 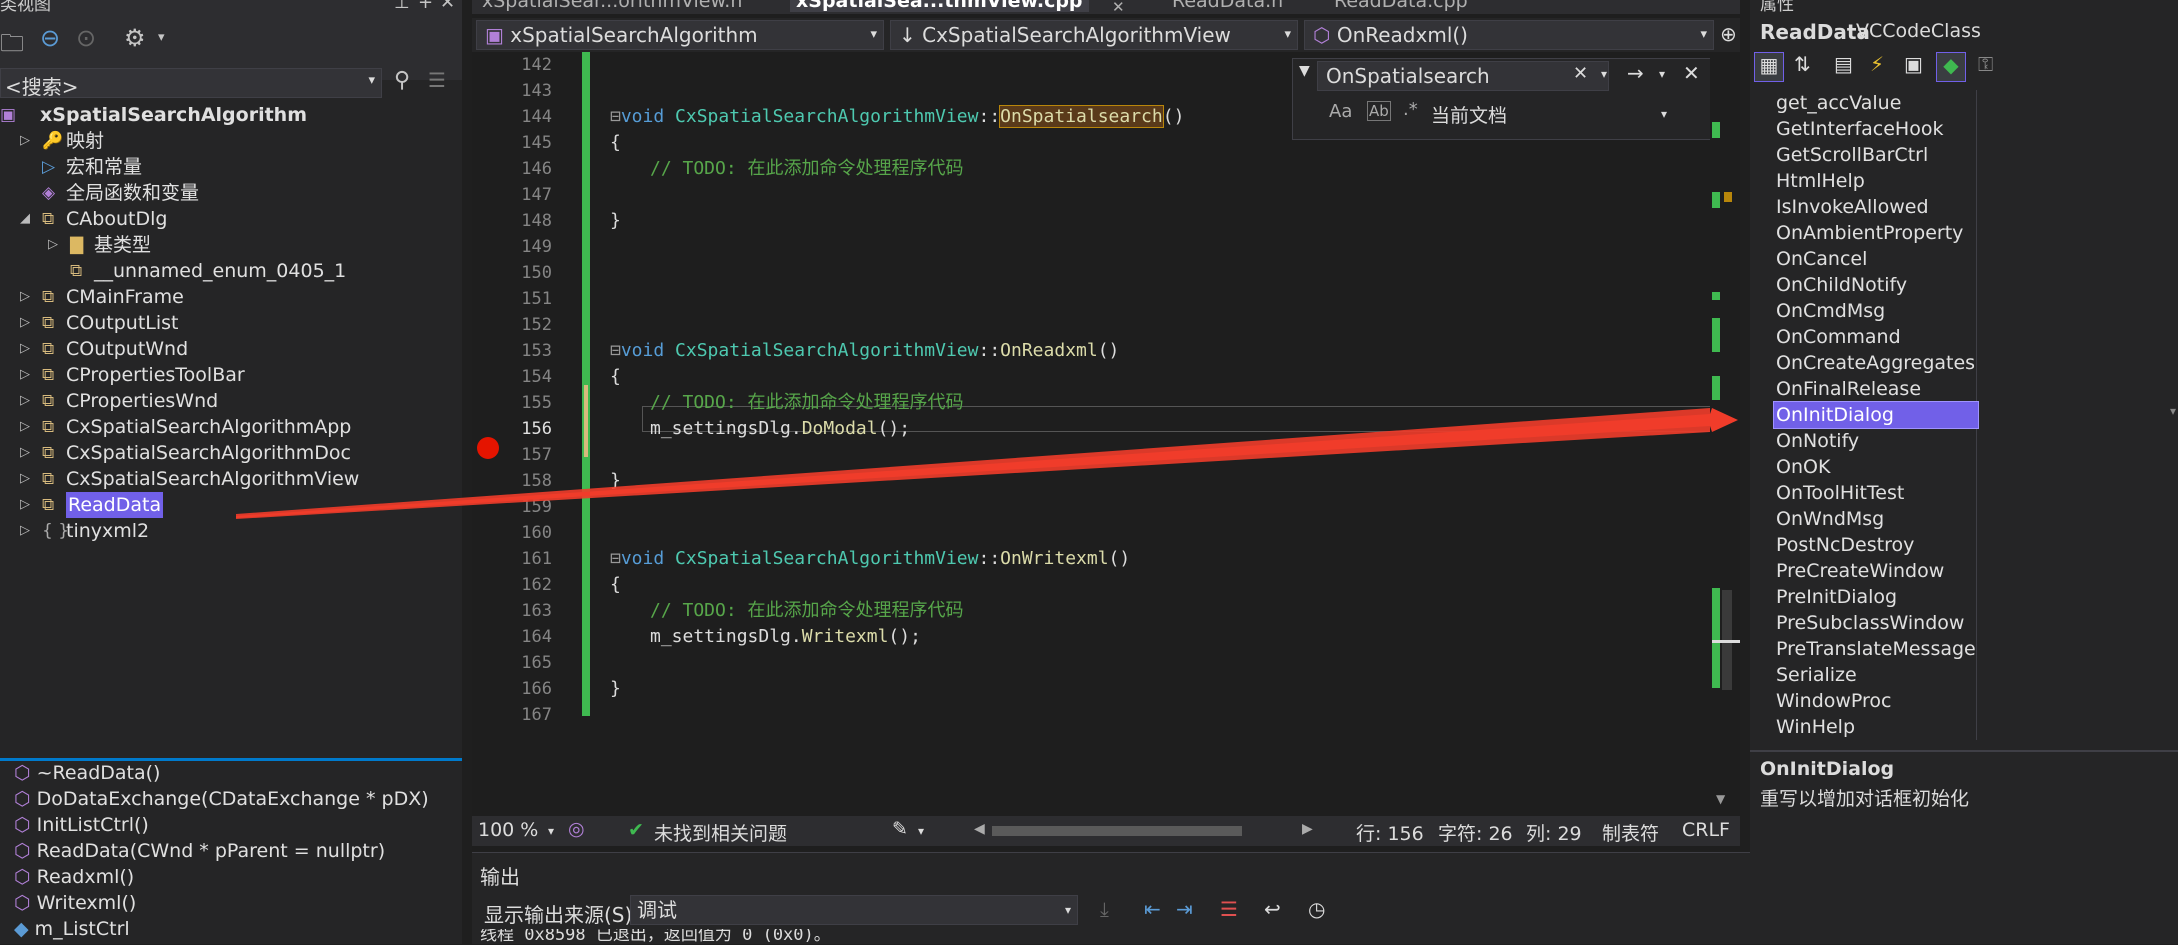 I want to click on annotation-overlay, so click(x=987, y=463).